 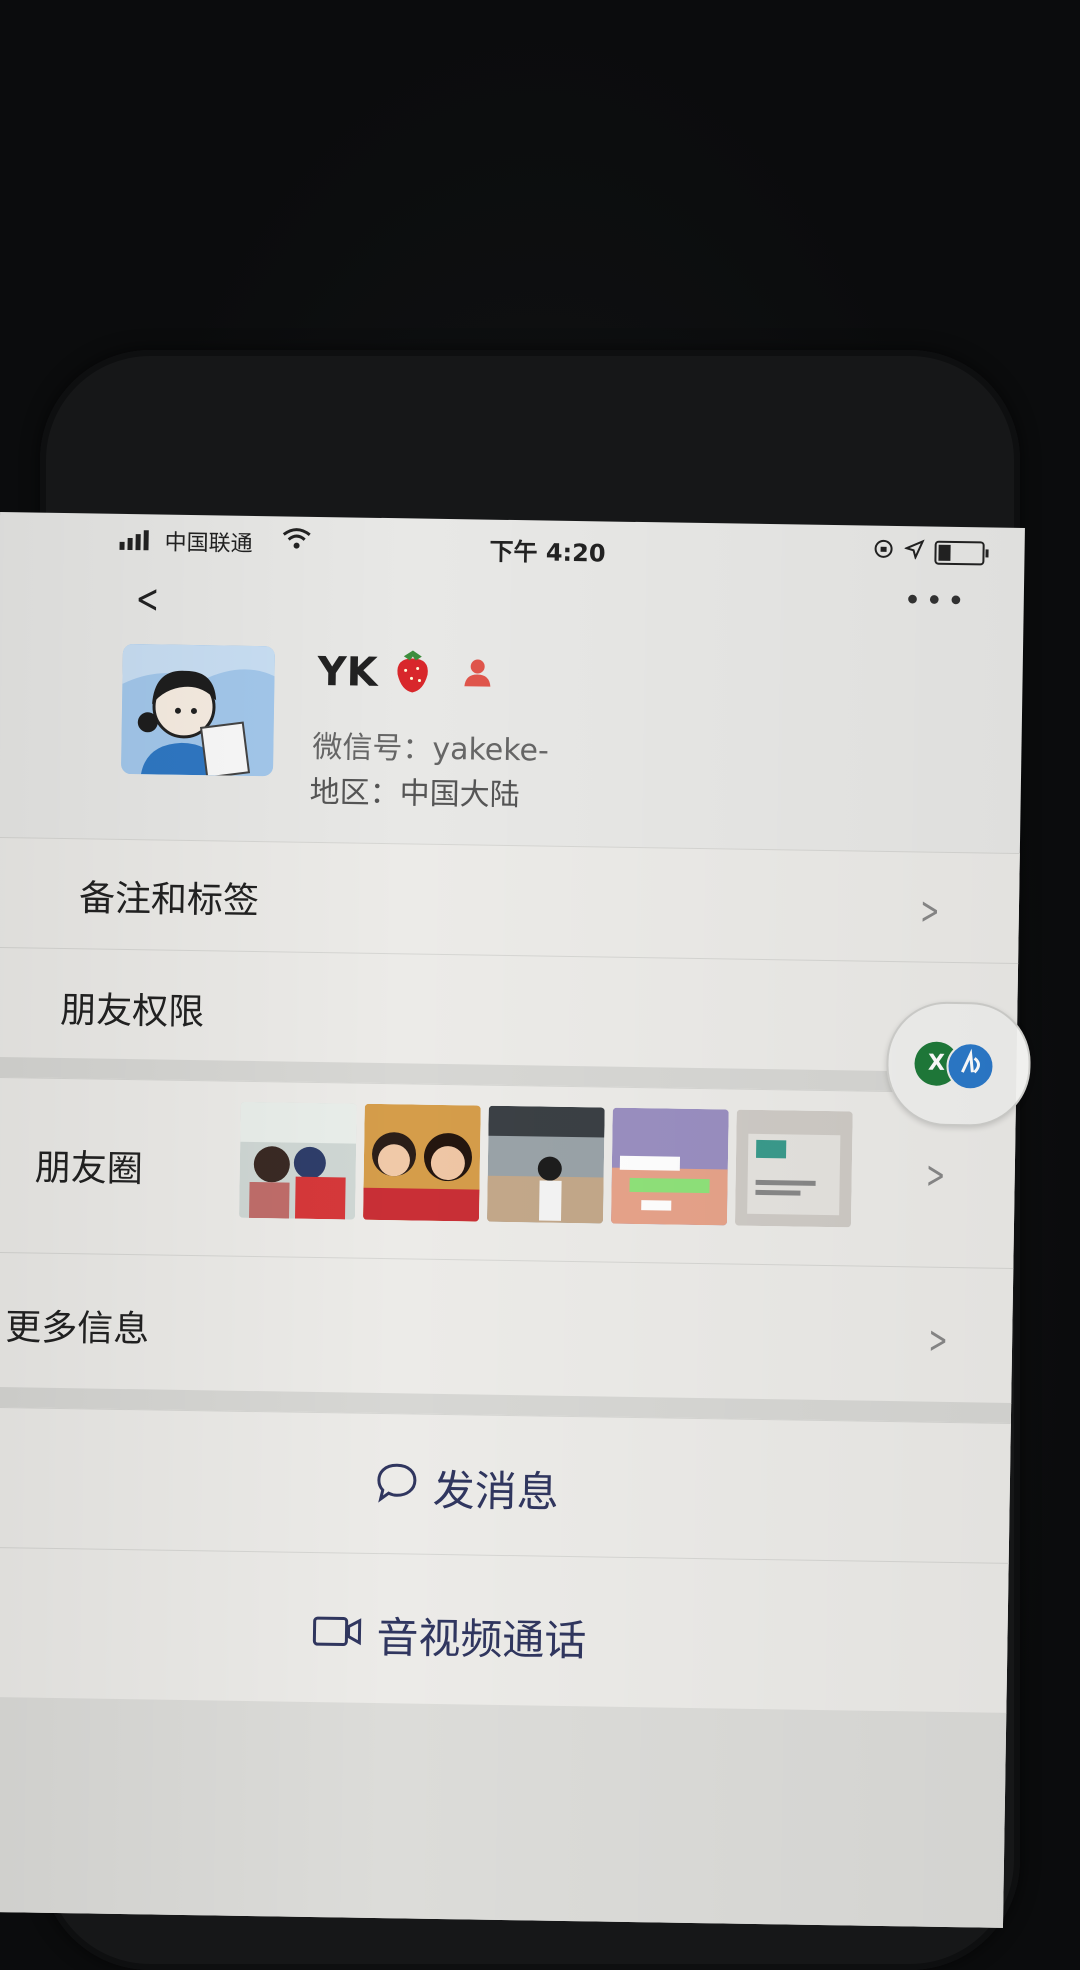 What do you see at coordinates (914, 552) in the screenshot?
I see `location-icon` at bounding box center [914, 552].